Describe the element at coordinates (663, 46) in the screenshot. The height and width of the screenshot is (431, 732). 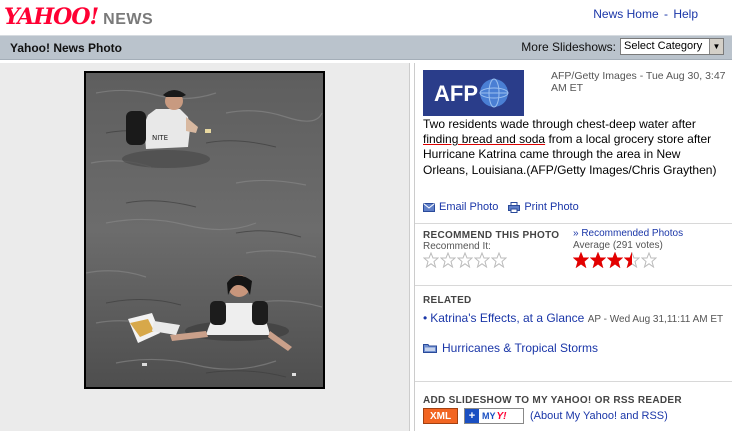
I see `category-select-value: Select Category` at that location.